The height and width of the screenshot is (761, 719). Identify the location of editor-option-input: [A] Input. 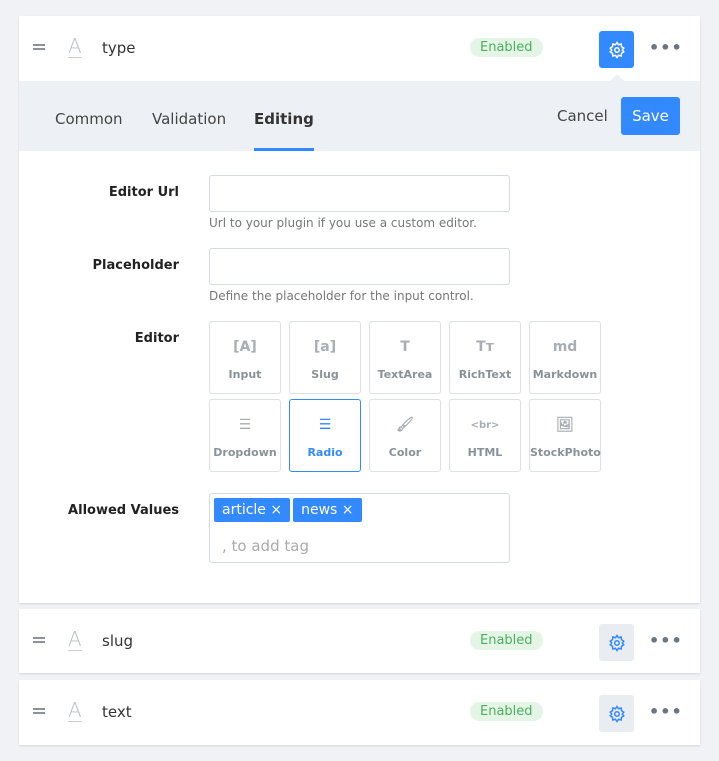
(245, 357).